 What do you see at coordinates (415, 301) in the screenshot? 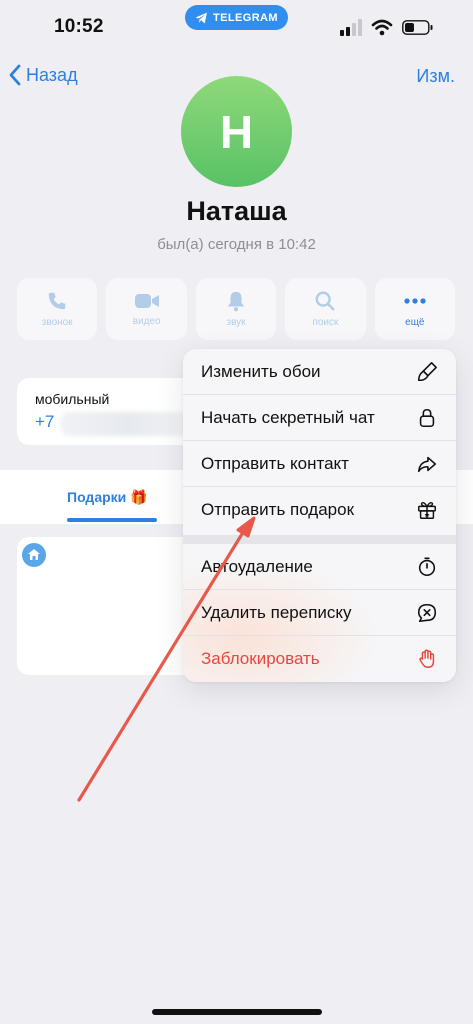
I see `more-dots-icon` at bounding box center [415, 301].